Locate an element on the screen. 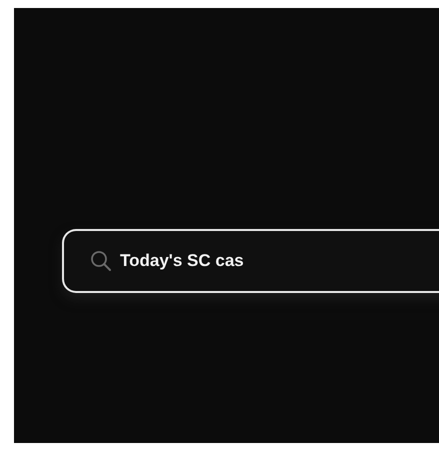 This screenshot has width=439, height=450. search-field: Today's SC cas is located at coordinates (250, 261).